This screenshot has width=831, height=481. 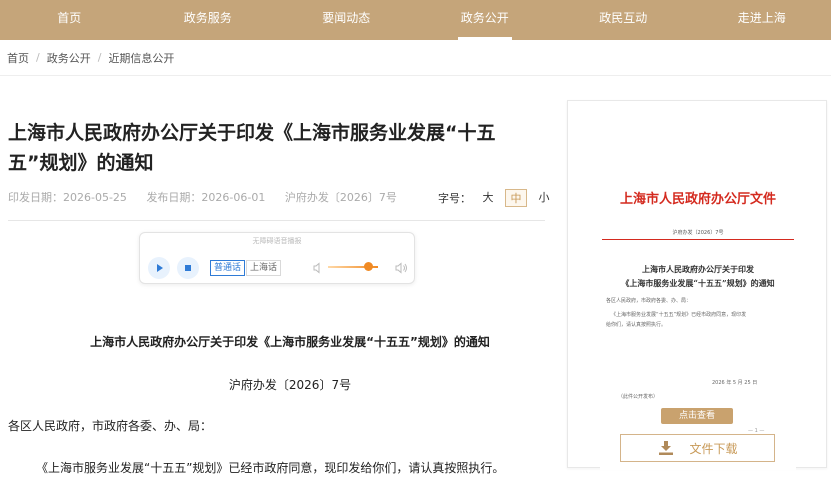 I want to click on document-number: 沪府办发〔2026〕7号, so click(x=290, y=385).